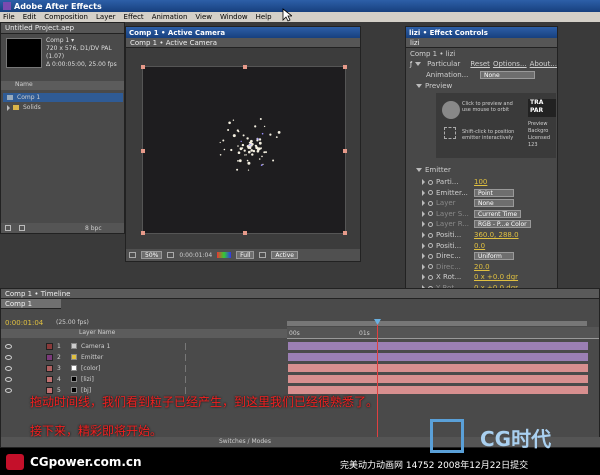 The image size is (600, 475). Describe the element at coordinates (131, 368) in the screenshot. I see `layer-name: [color]` at that location.